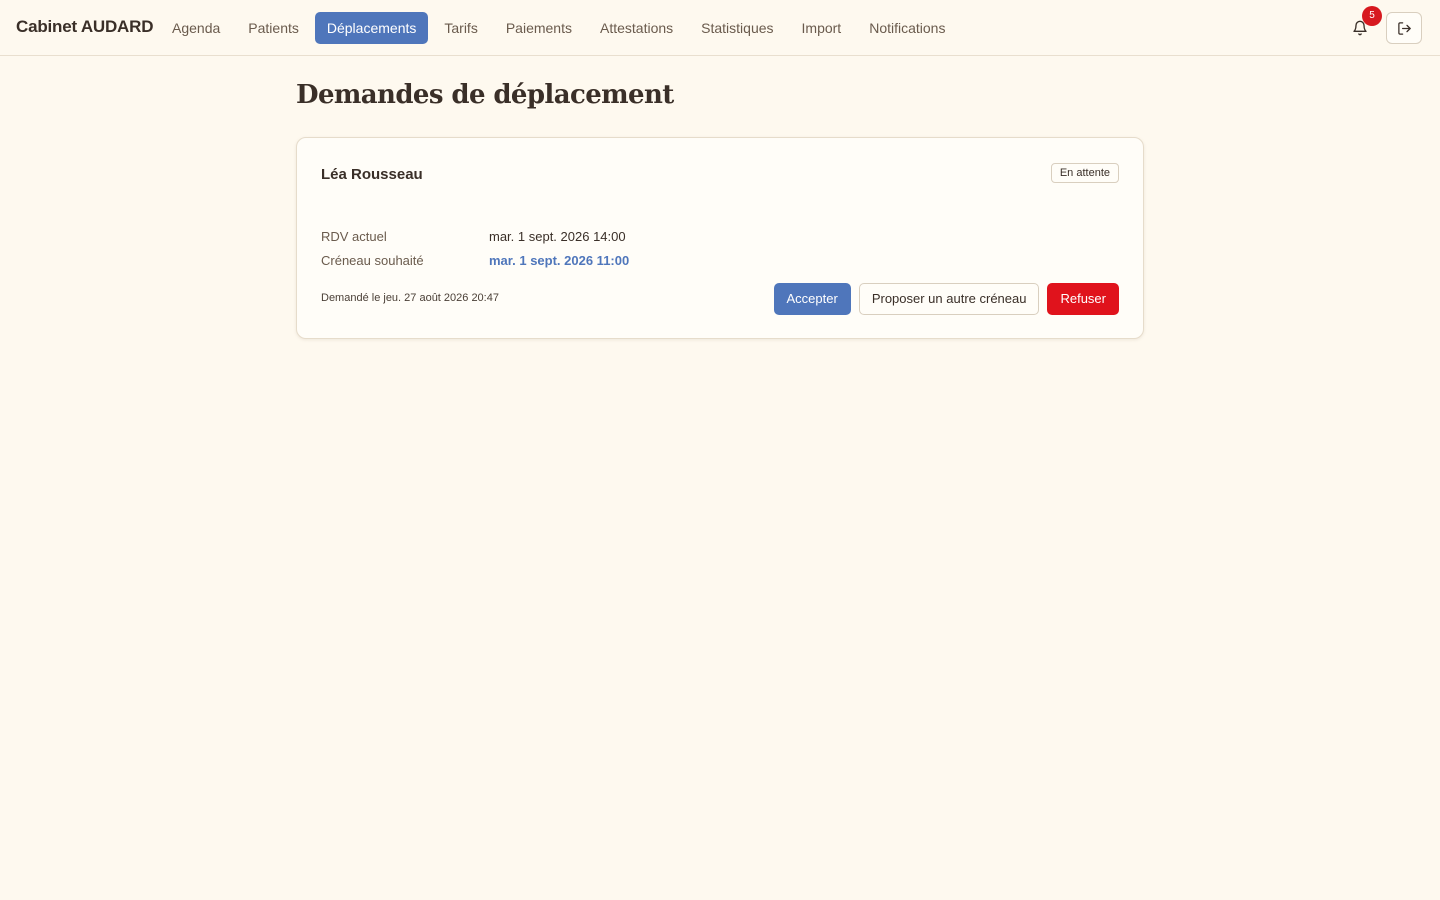  What do you see at coordinates (812, 299) in the screenshot?
I see `accept-button: Accepter` at bounding box center [812, 299].